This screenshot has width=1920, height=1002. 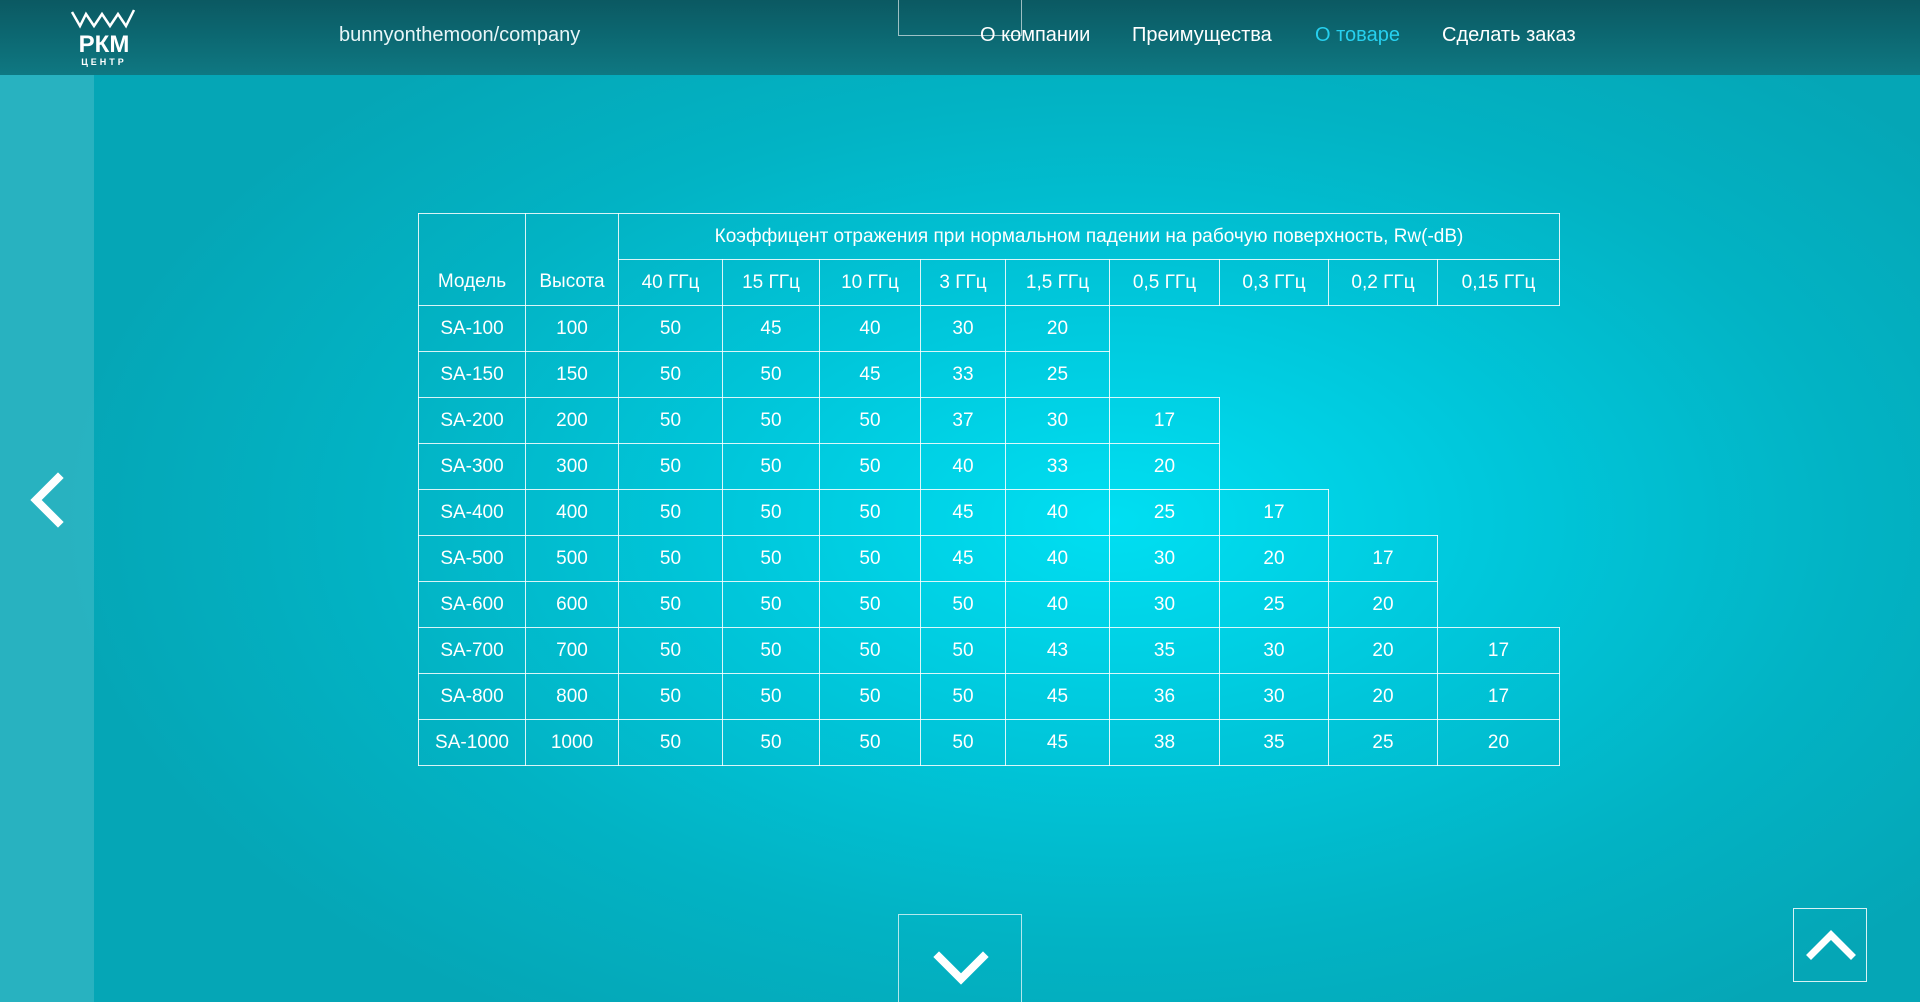 What do you see at coordinates (472, 742) in the screenshot?
I see `cell-model: SA-1000` at bounding box center [472, 742].